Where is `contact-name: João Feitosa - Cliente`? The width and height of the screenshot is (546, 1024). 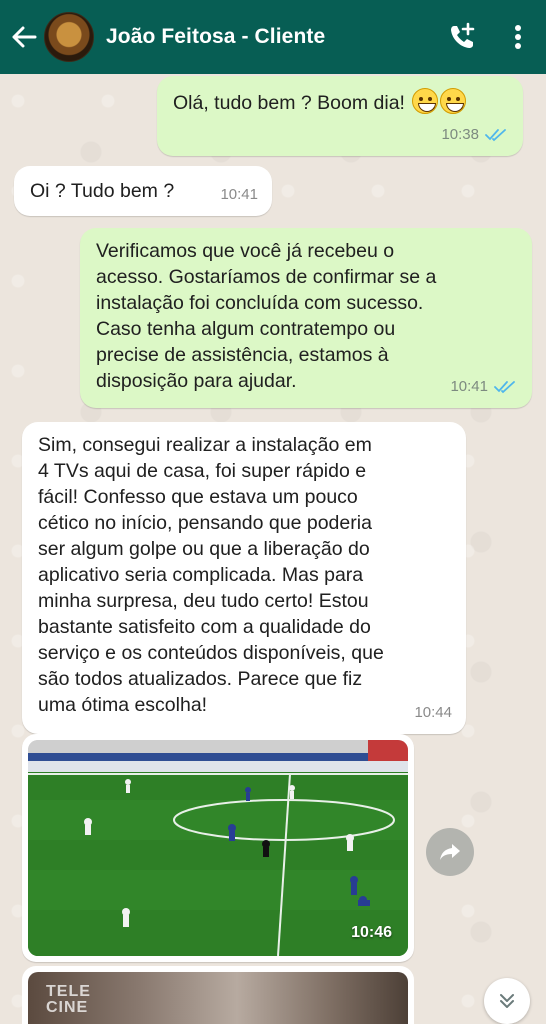
contact-name: João Feitosa - Cliente is located at coordinates (274, 37).